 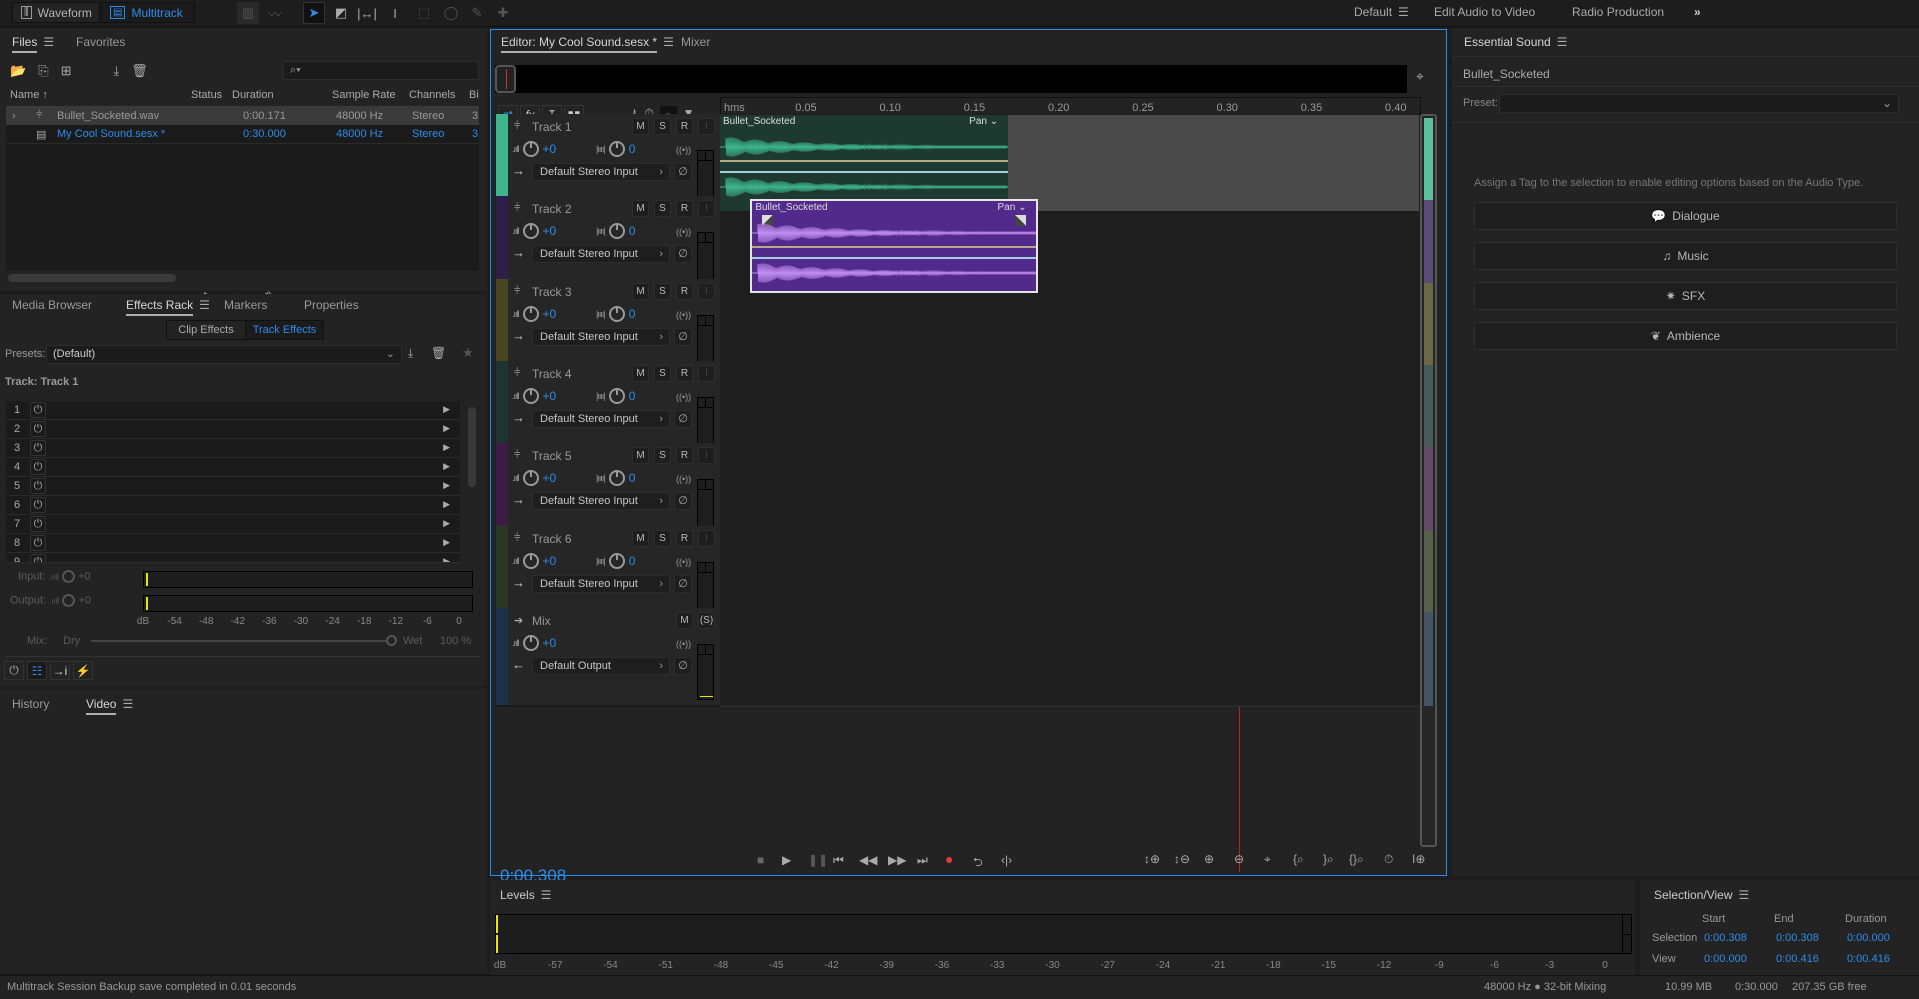 I want to click on view-start: 0:00.000, so click(x=1725, y=959).